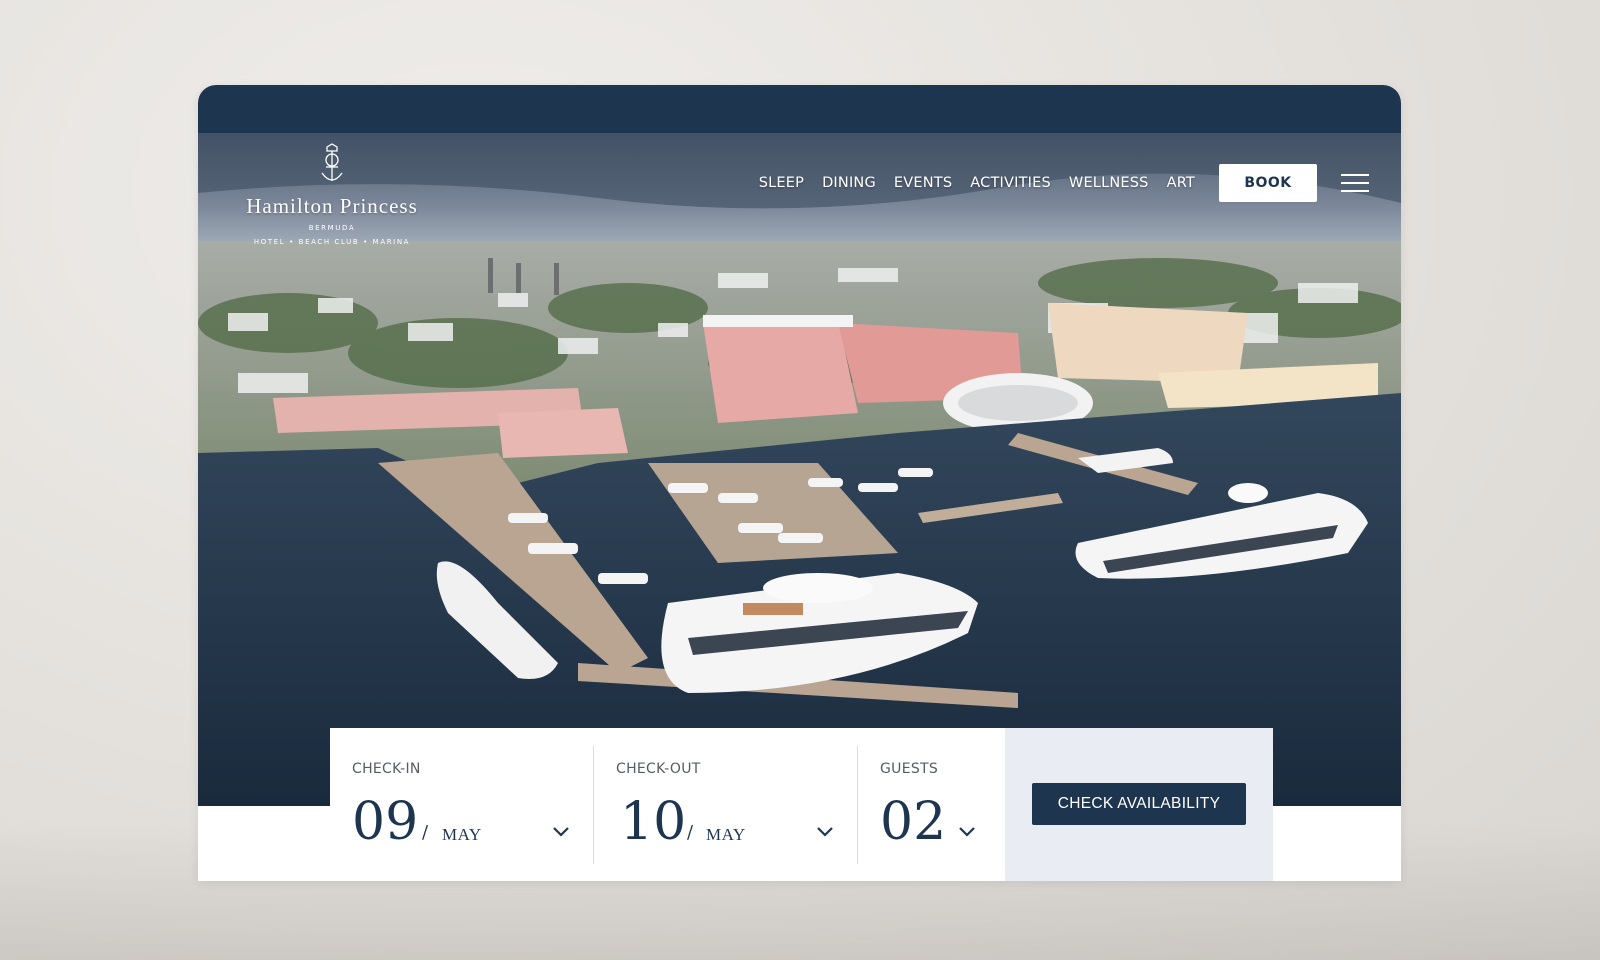  Describe the element at coordinates (462, 804) in the screenshot. I see `check-in-field: CHECK-IN 09 / MAY` at that location.